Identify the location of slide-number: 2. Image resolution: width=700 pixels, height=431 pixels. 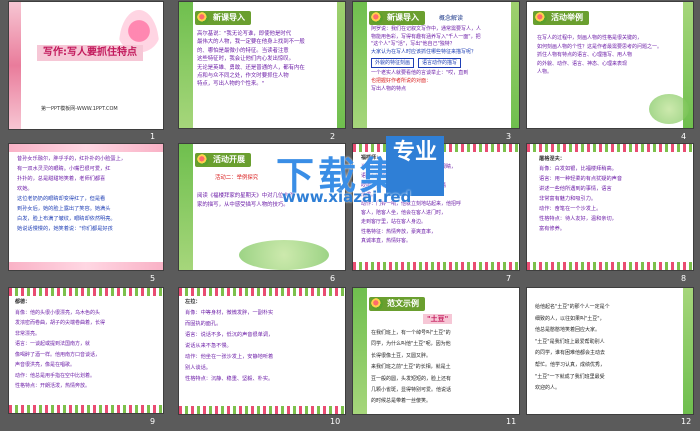
(333, 136).